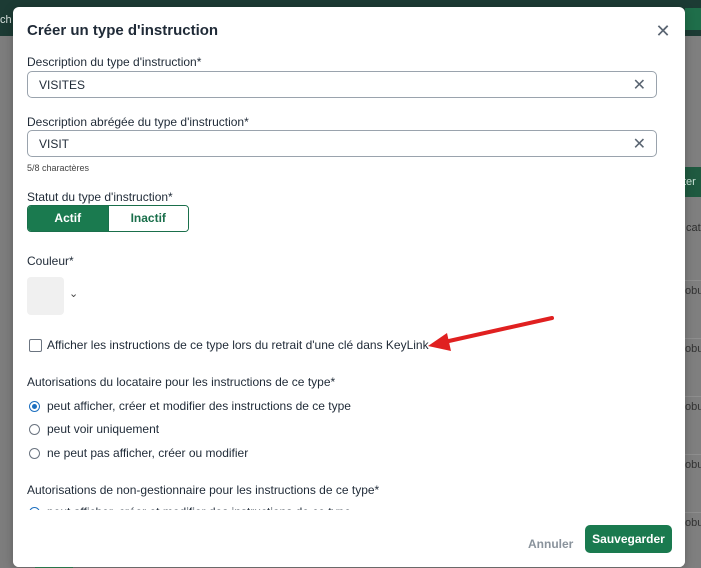 The image size is (701, 568). I want to click on annotation-arrow-icon, so click(491, 333).